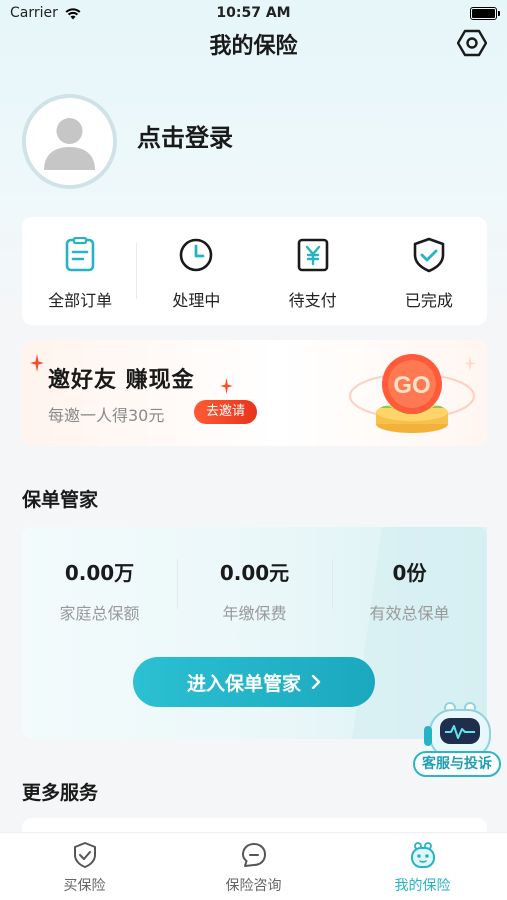  Describe the element at coordinates (409, 573) in the screenshot. I see `stat-value: 0份` at that location.